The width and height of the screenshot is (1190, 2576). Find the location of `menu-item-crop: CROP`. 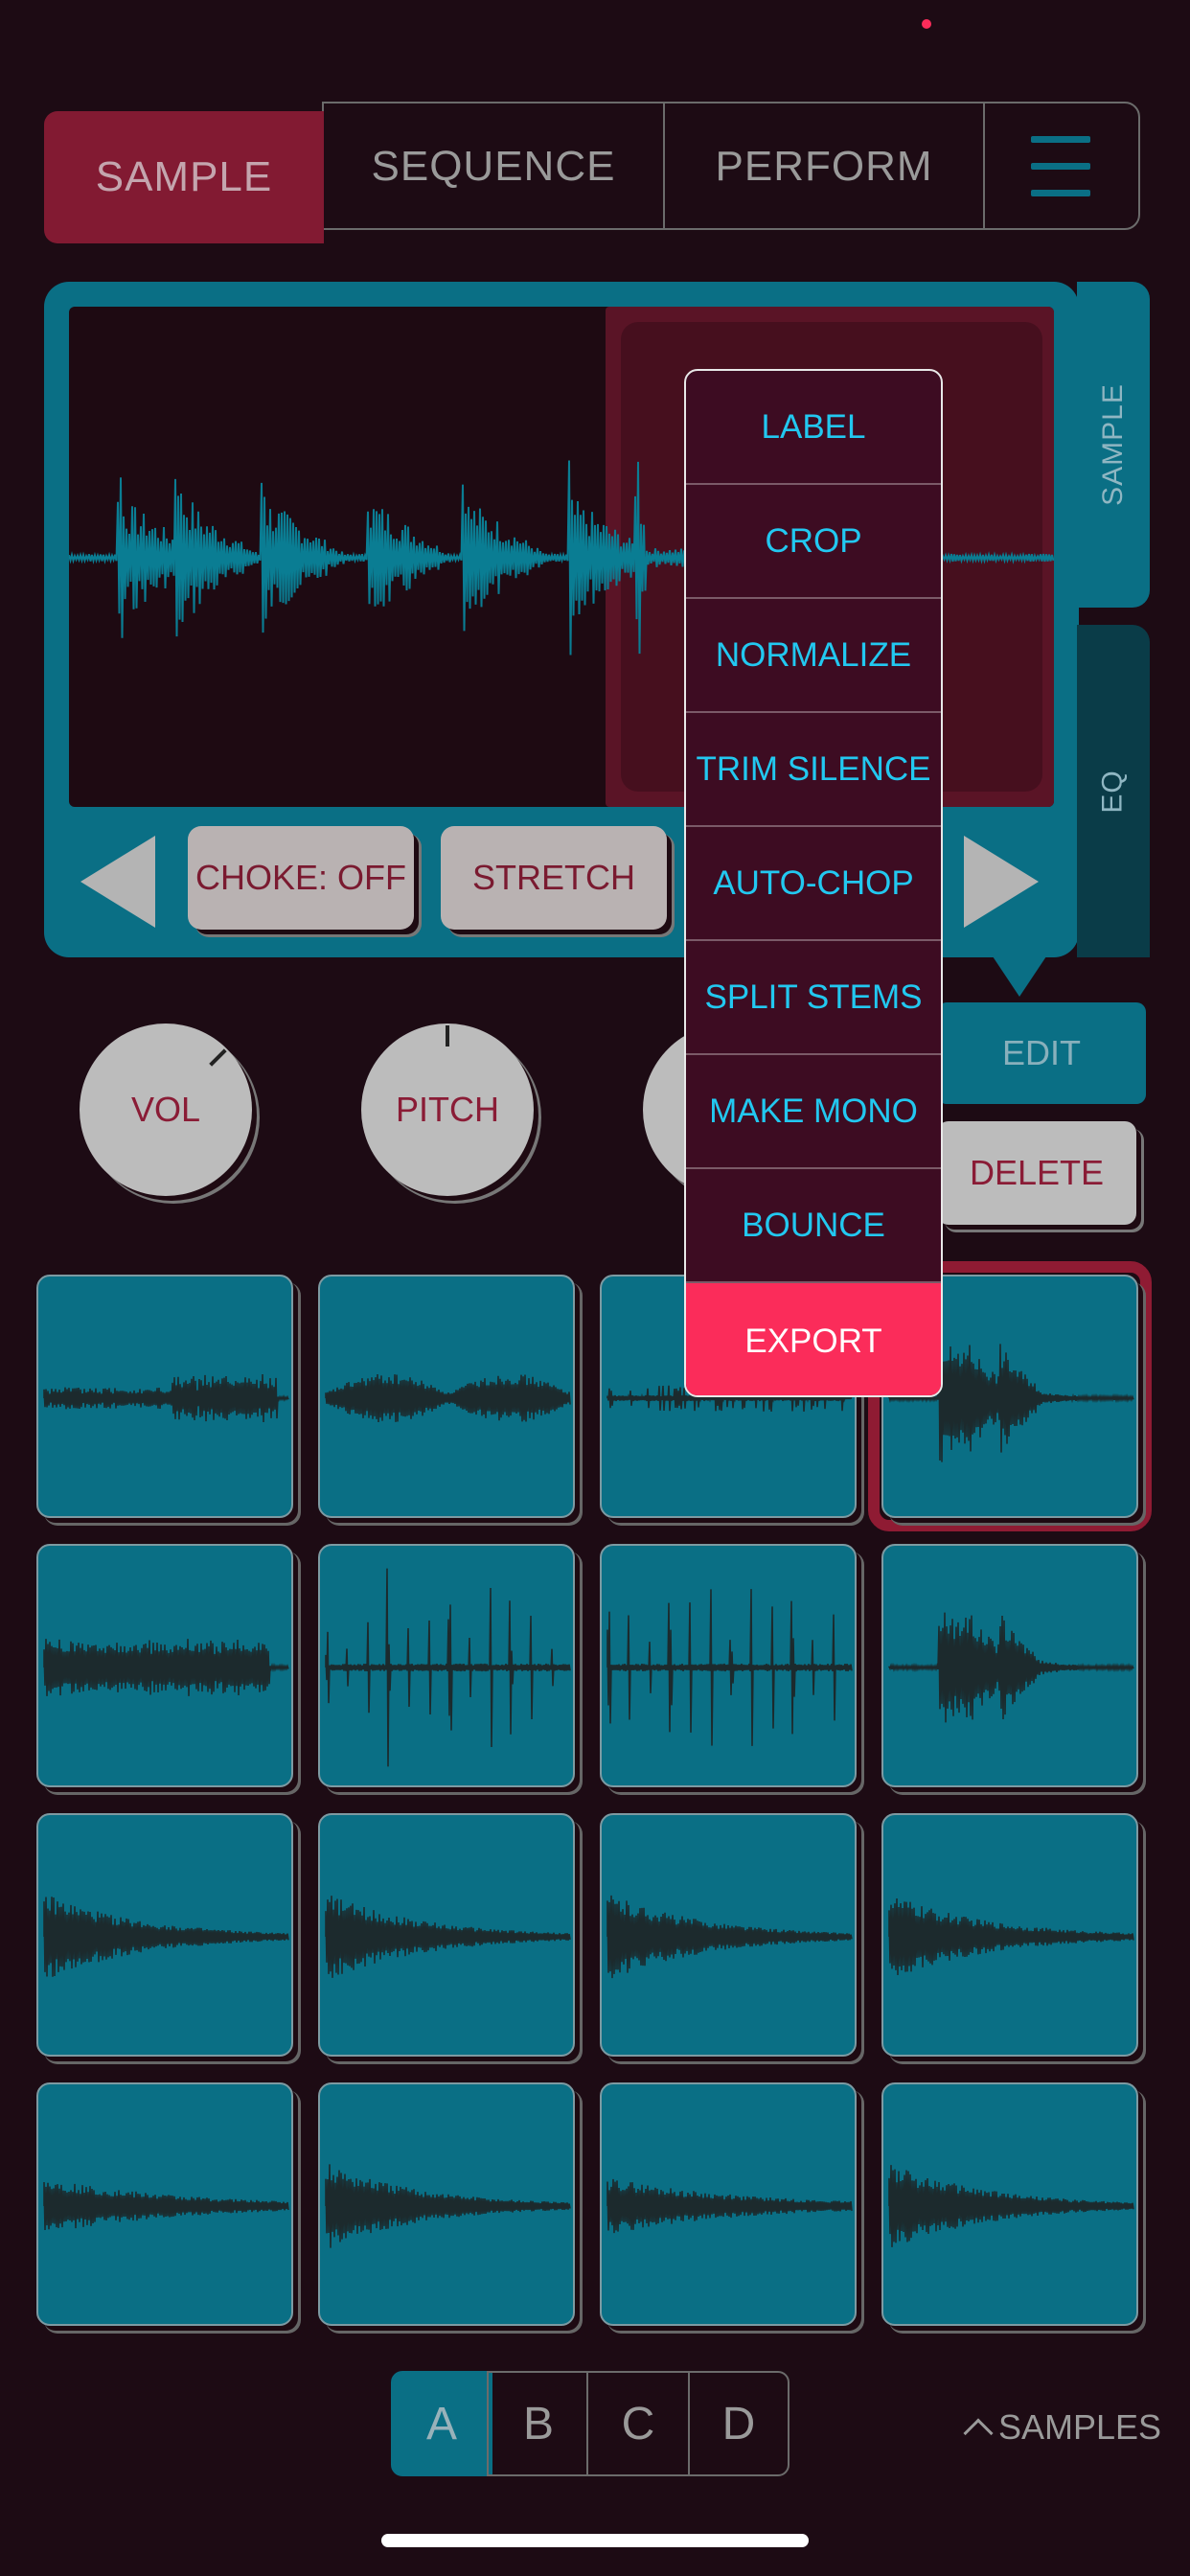

menu-item-crop: CROP is located at coordinates (813, 542).